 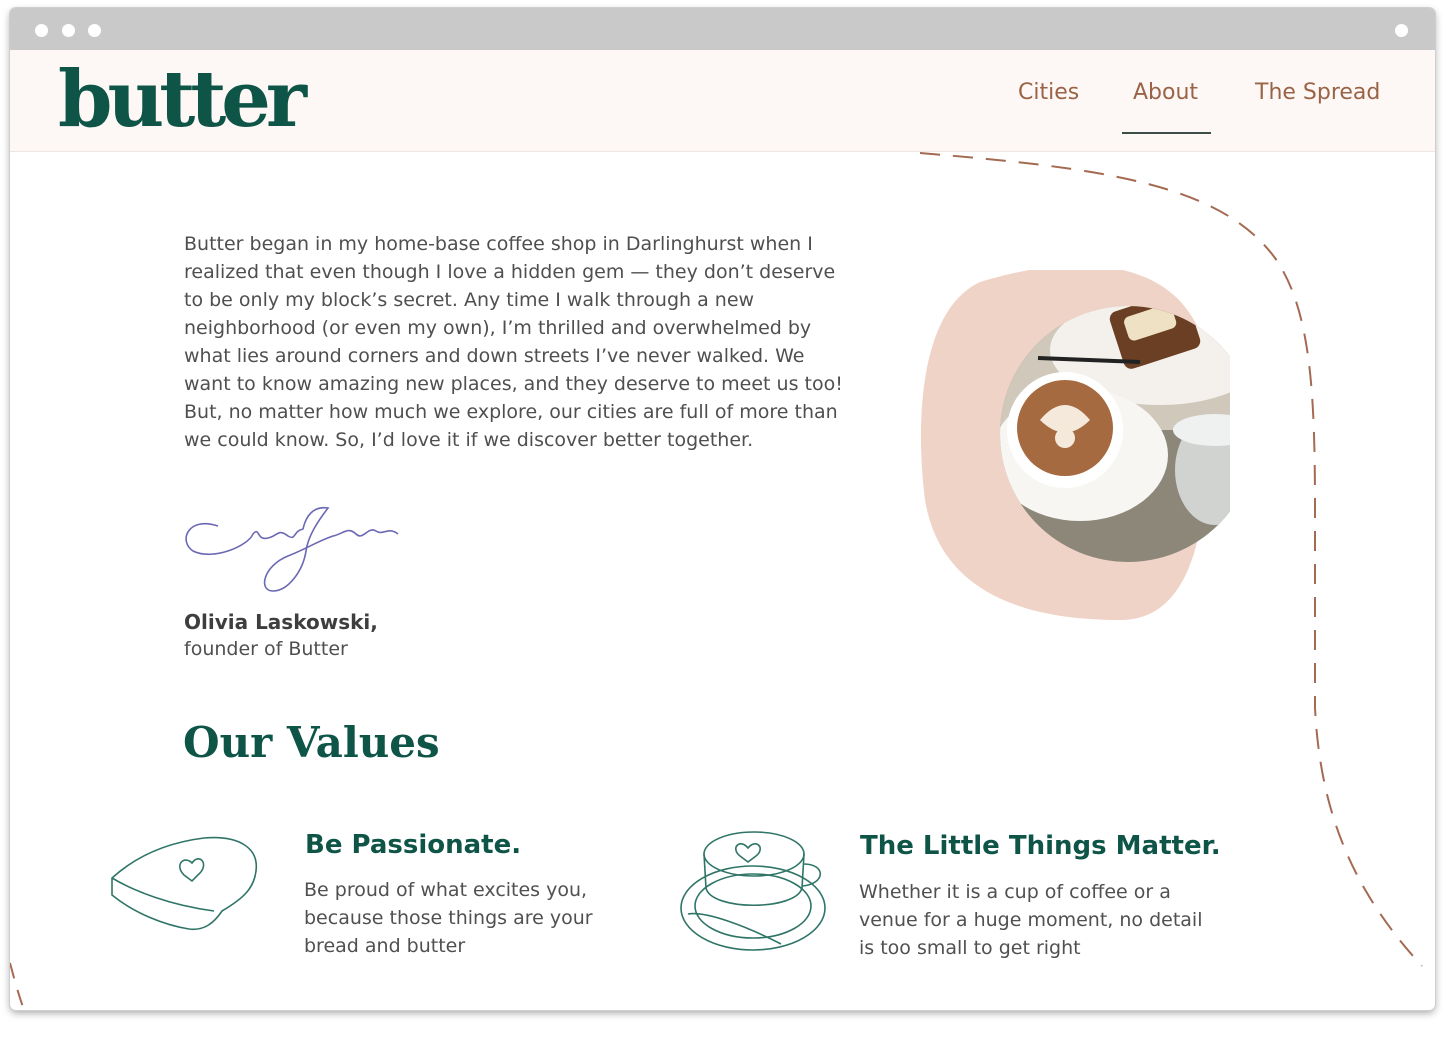 I want to click on value-title-passionate: Be Passionate., so click(x=413, y=845).